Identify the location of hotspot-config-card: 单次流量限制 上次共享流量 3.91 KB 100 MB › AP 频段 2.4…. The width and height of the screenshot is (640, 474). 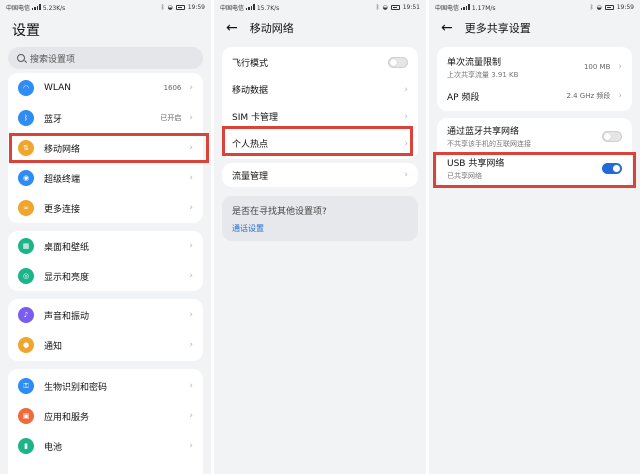
(534, 79).